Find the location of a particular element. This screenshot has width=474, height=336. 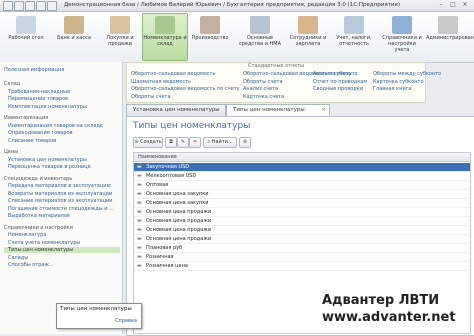

forward-icon is located at coordinates (30, 6).